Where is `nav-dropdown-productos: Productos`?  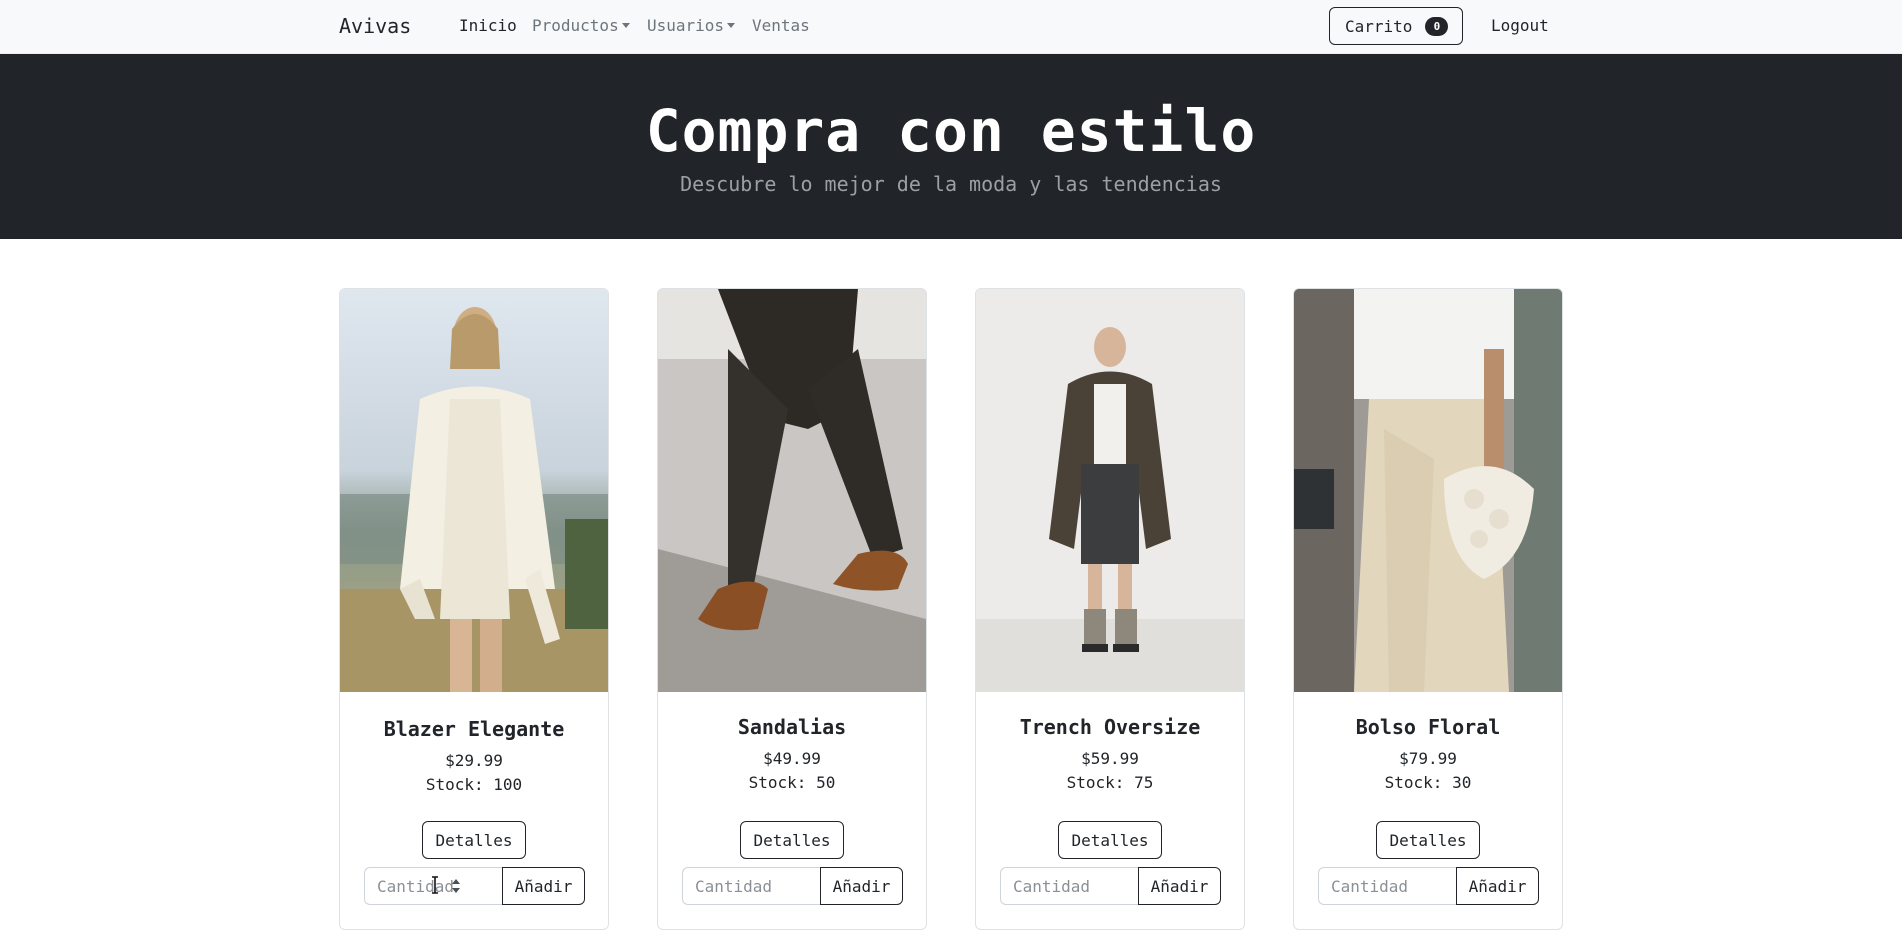 nav-dropdown-productos: Productos is located at coordinates (581, 25).